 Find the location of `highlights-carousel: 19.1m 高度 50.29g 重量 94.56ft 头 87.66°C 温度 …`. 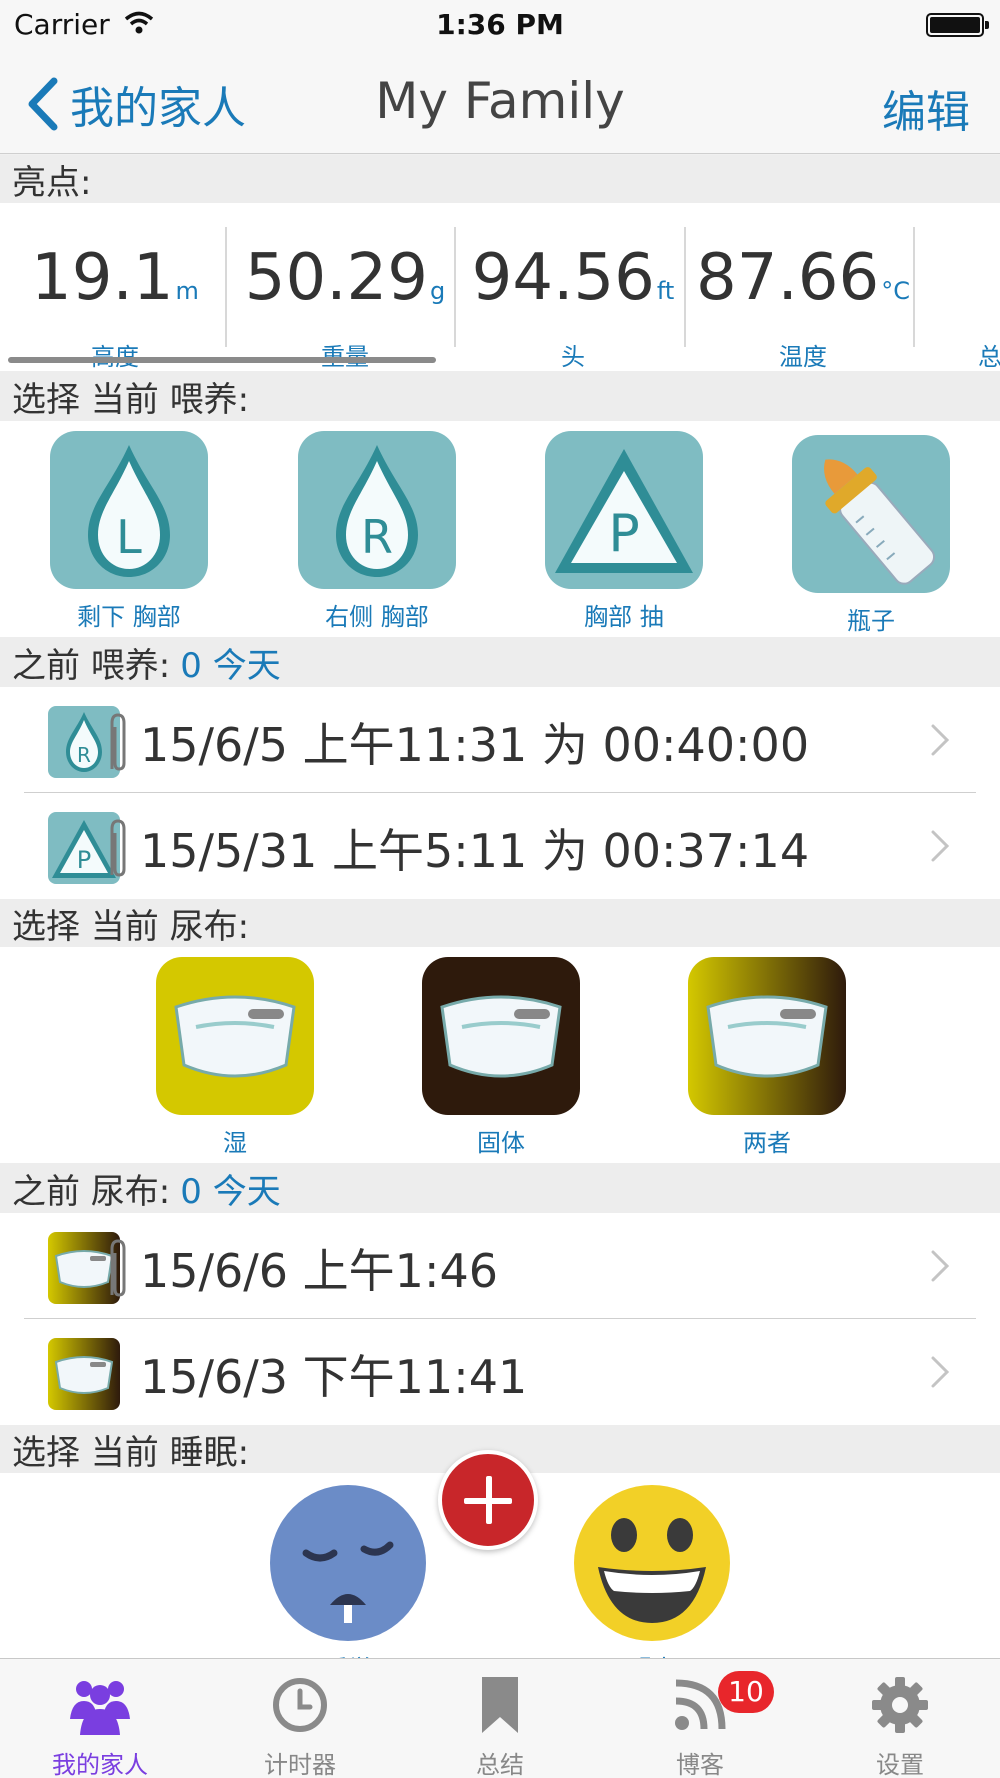

highlights-carousel: 19.1m 高度 50.29g 重量 94.56ft 头 87.66°C 温度 … is located at coordinates (500, 287).